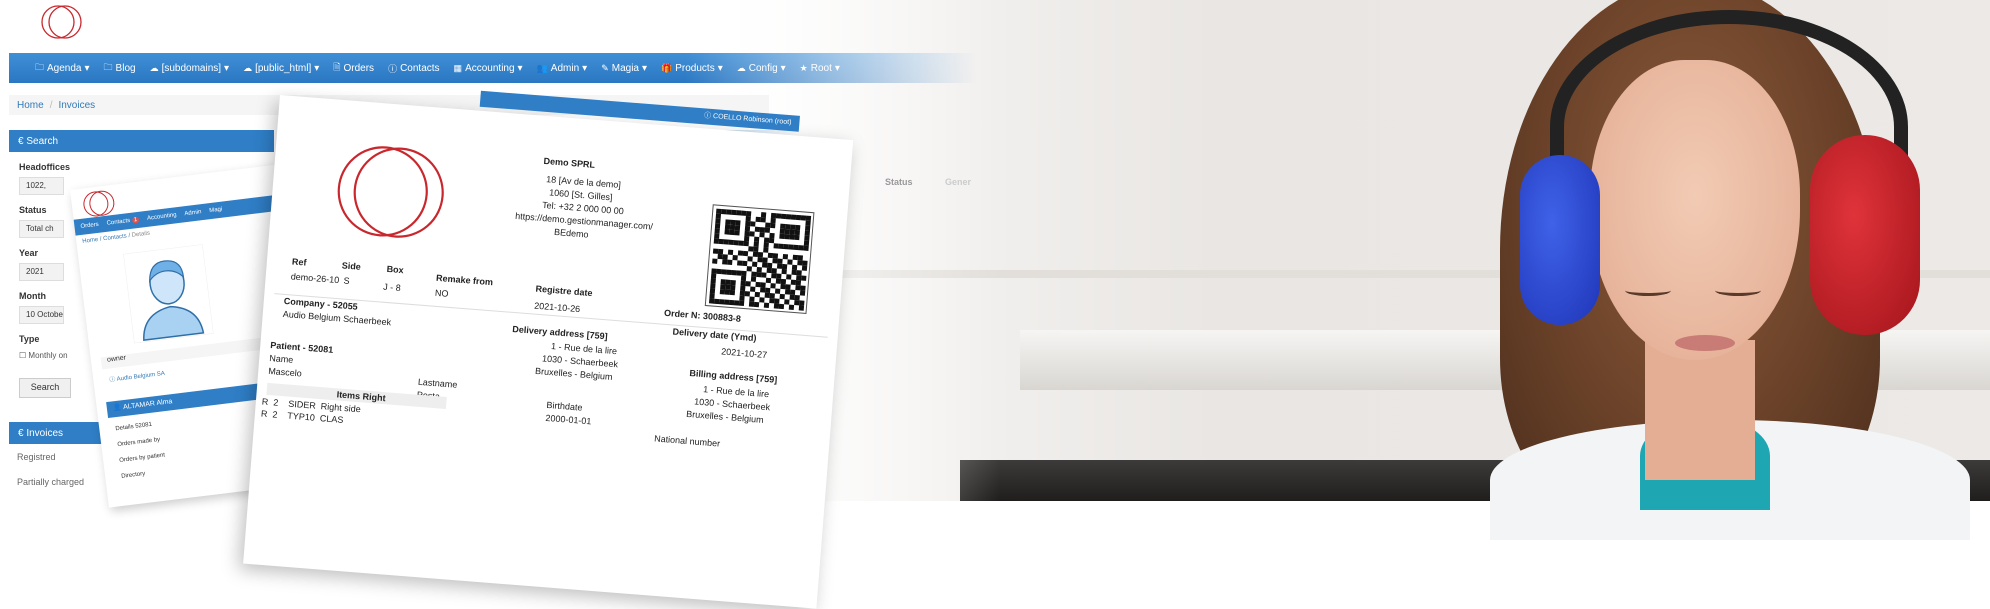 The height and width of the screenshot is (609, 1990). I want to click on details-link: Details 52081, so click(133, 427).